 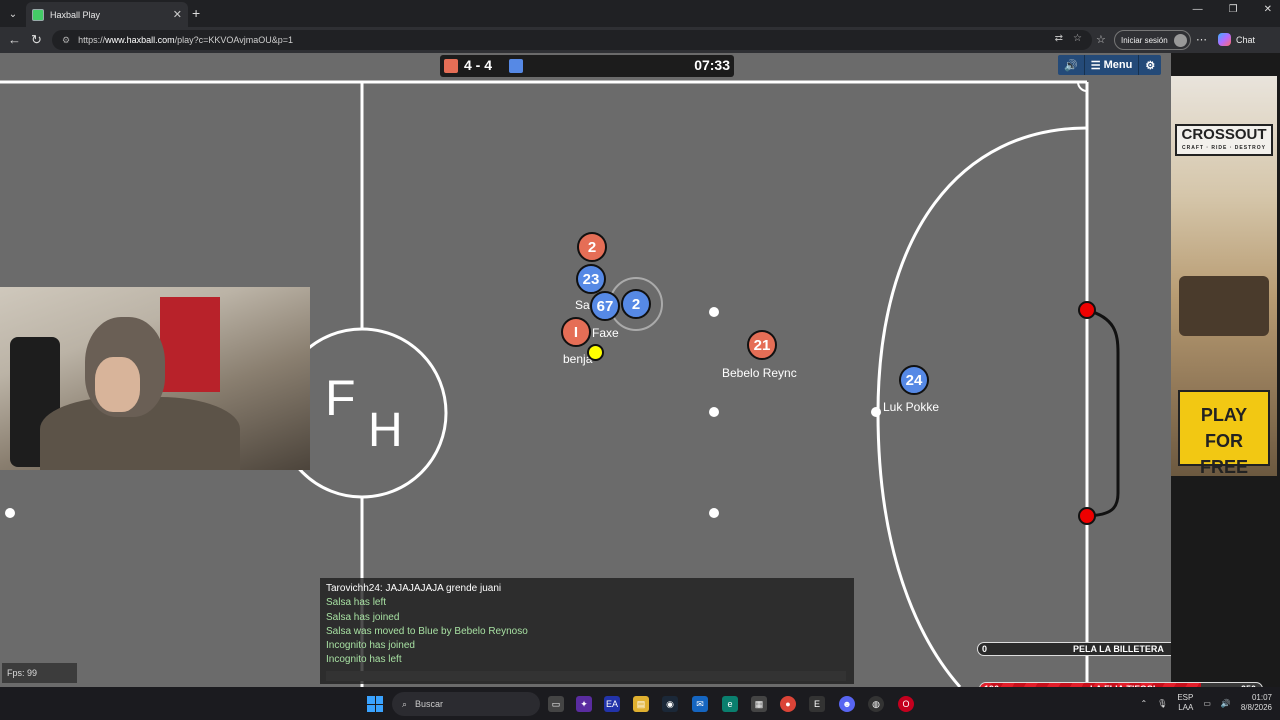 I want to click on profile-avatar, so click(x=1180, y=40).